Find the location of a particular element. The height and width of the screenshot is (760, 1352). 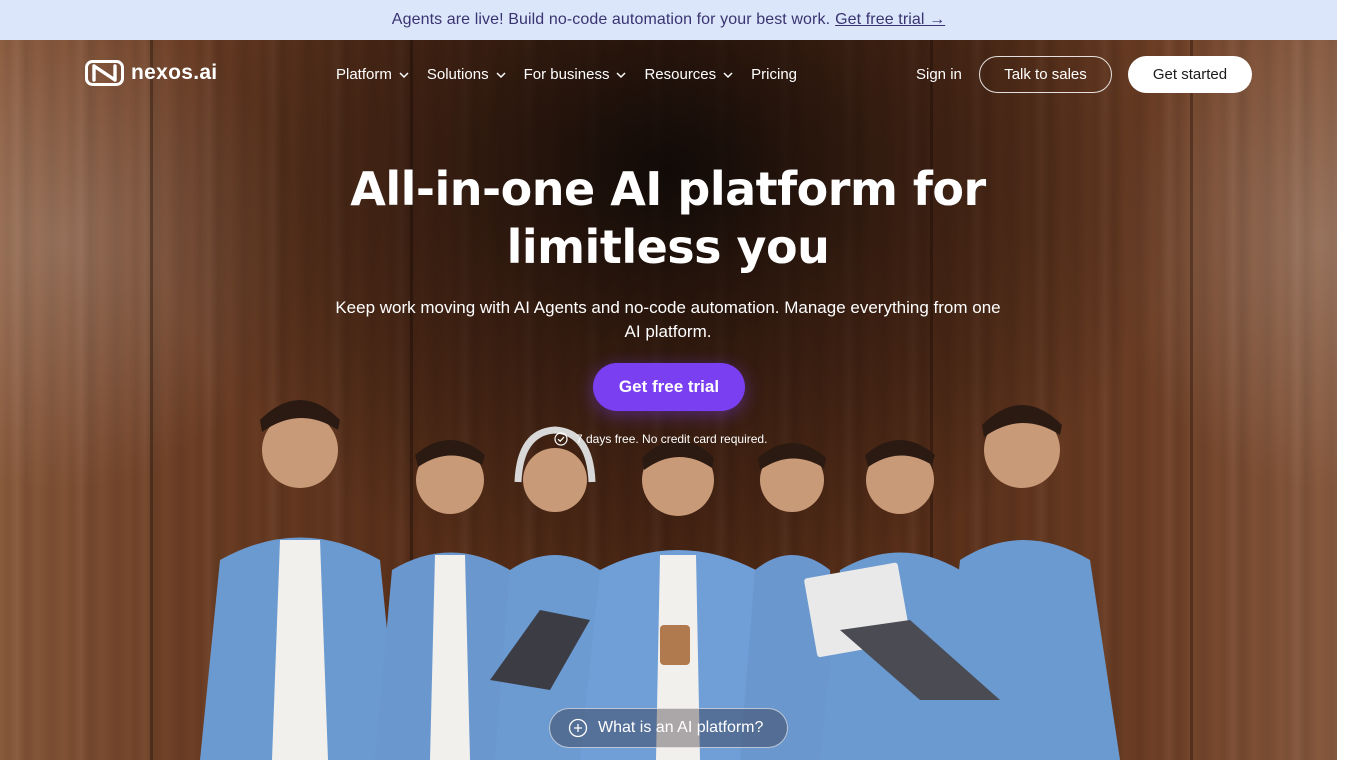

trial-note: 7 days free. No credit card required. is located at coordinates (660, 439).